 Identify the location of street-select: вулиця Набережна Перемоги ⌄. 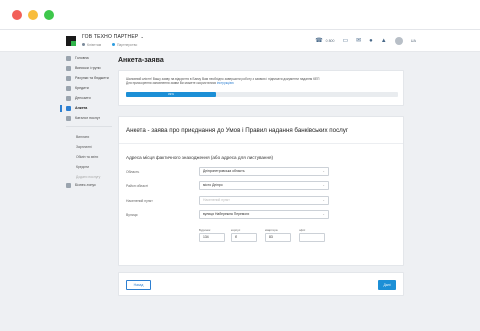
(264, 214).